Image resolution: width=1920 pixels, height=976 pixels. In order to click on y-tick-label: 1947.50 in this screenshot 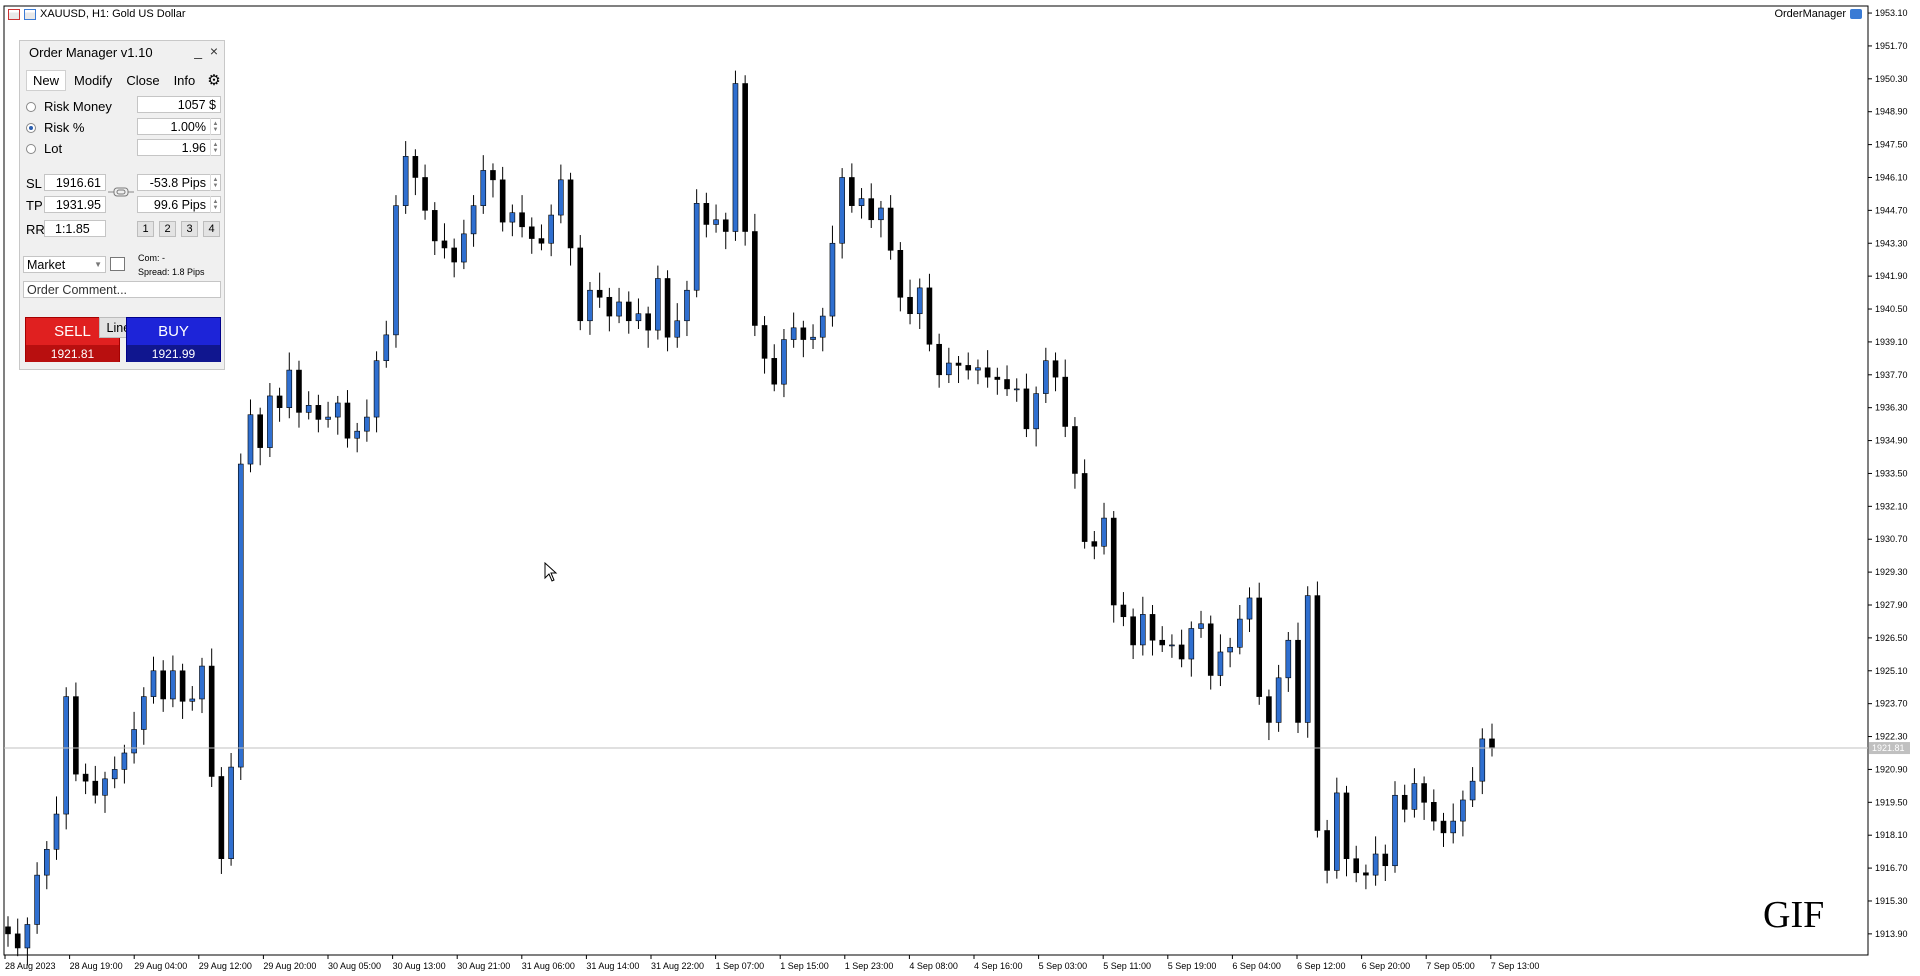, I will do `click(1891, 145)`.